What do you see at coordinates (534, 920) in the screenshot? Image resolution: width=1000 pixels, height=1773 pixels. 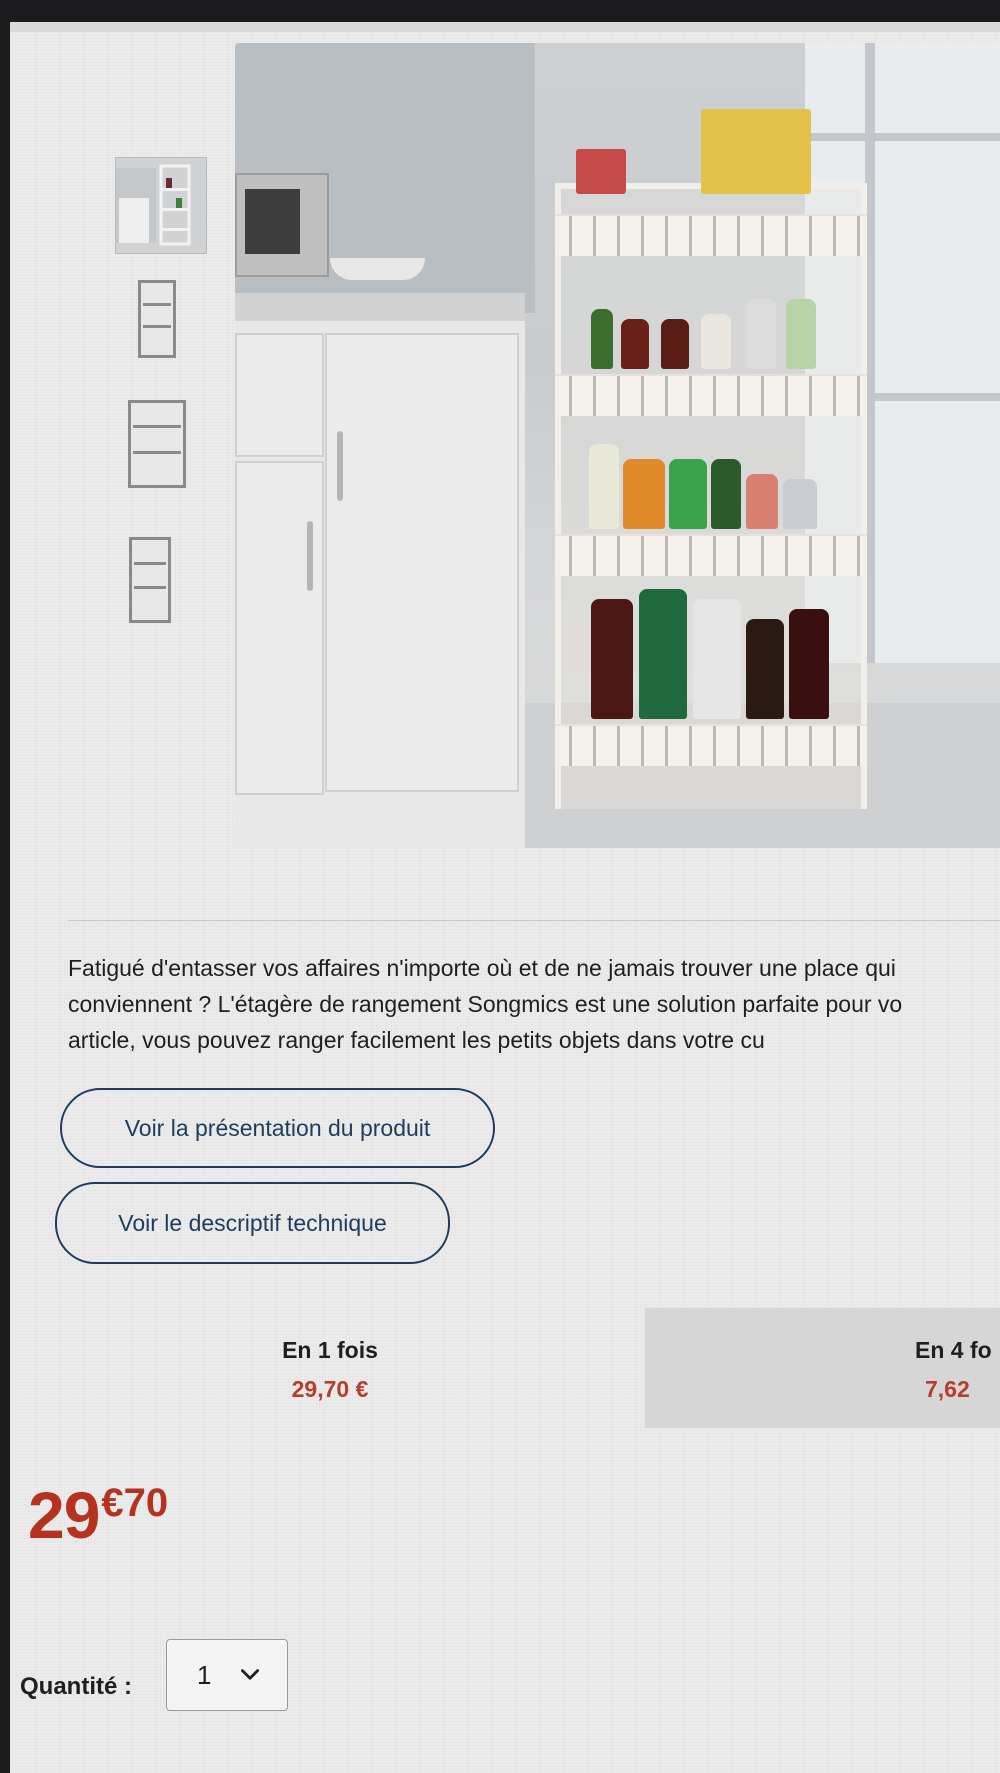 I see `section-divider` at bounding box center [534, 920].